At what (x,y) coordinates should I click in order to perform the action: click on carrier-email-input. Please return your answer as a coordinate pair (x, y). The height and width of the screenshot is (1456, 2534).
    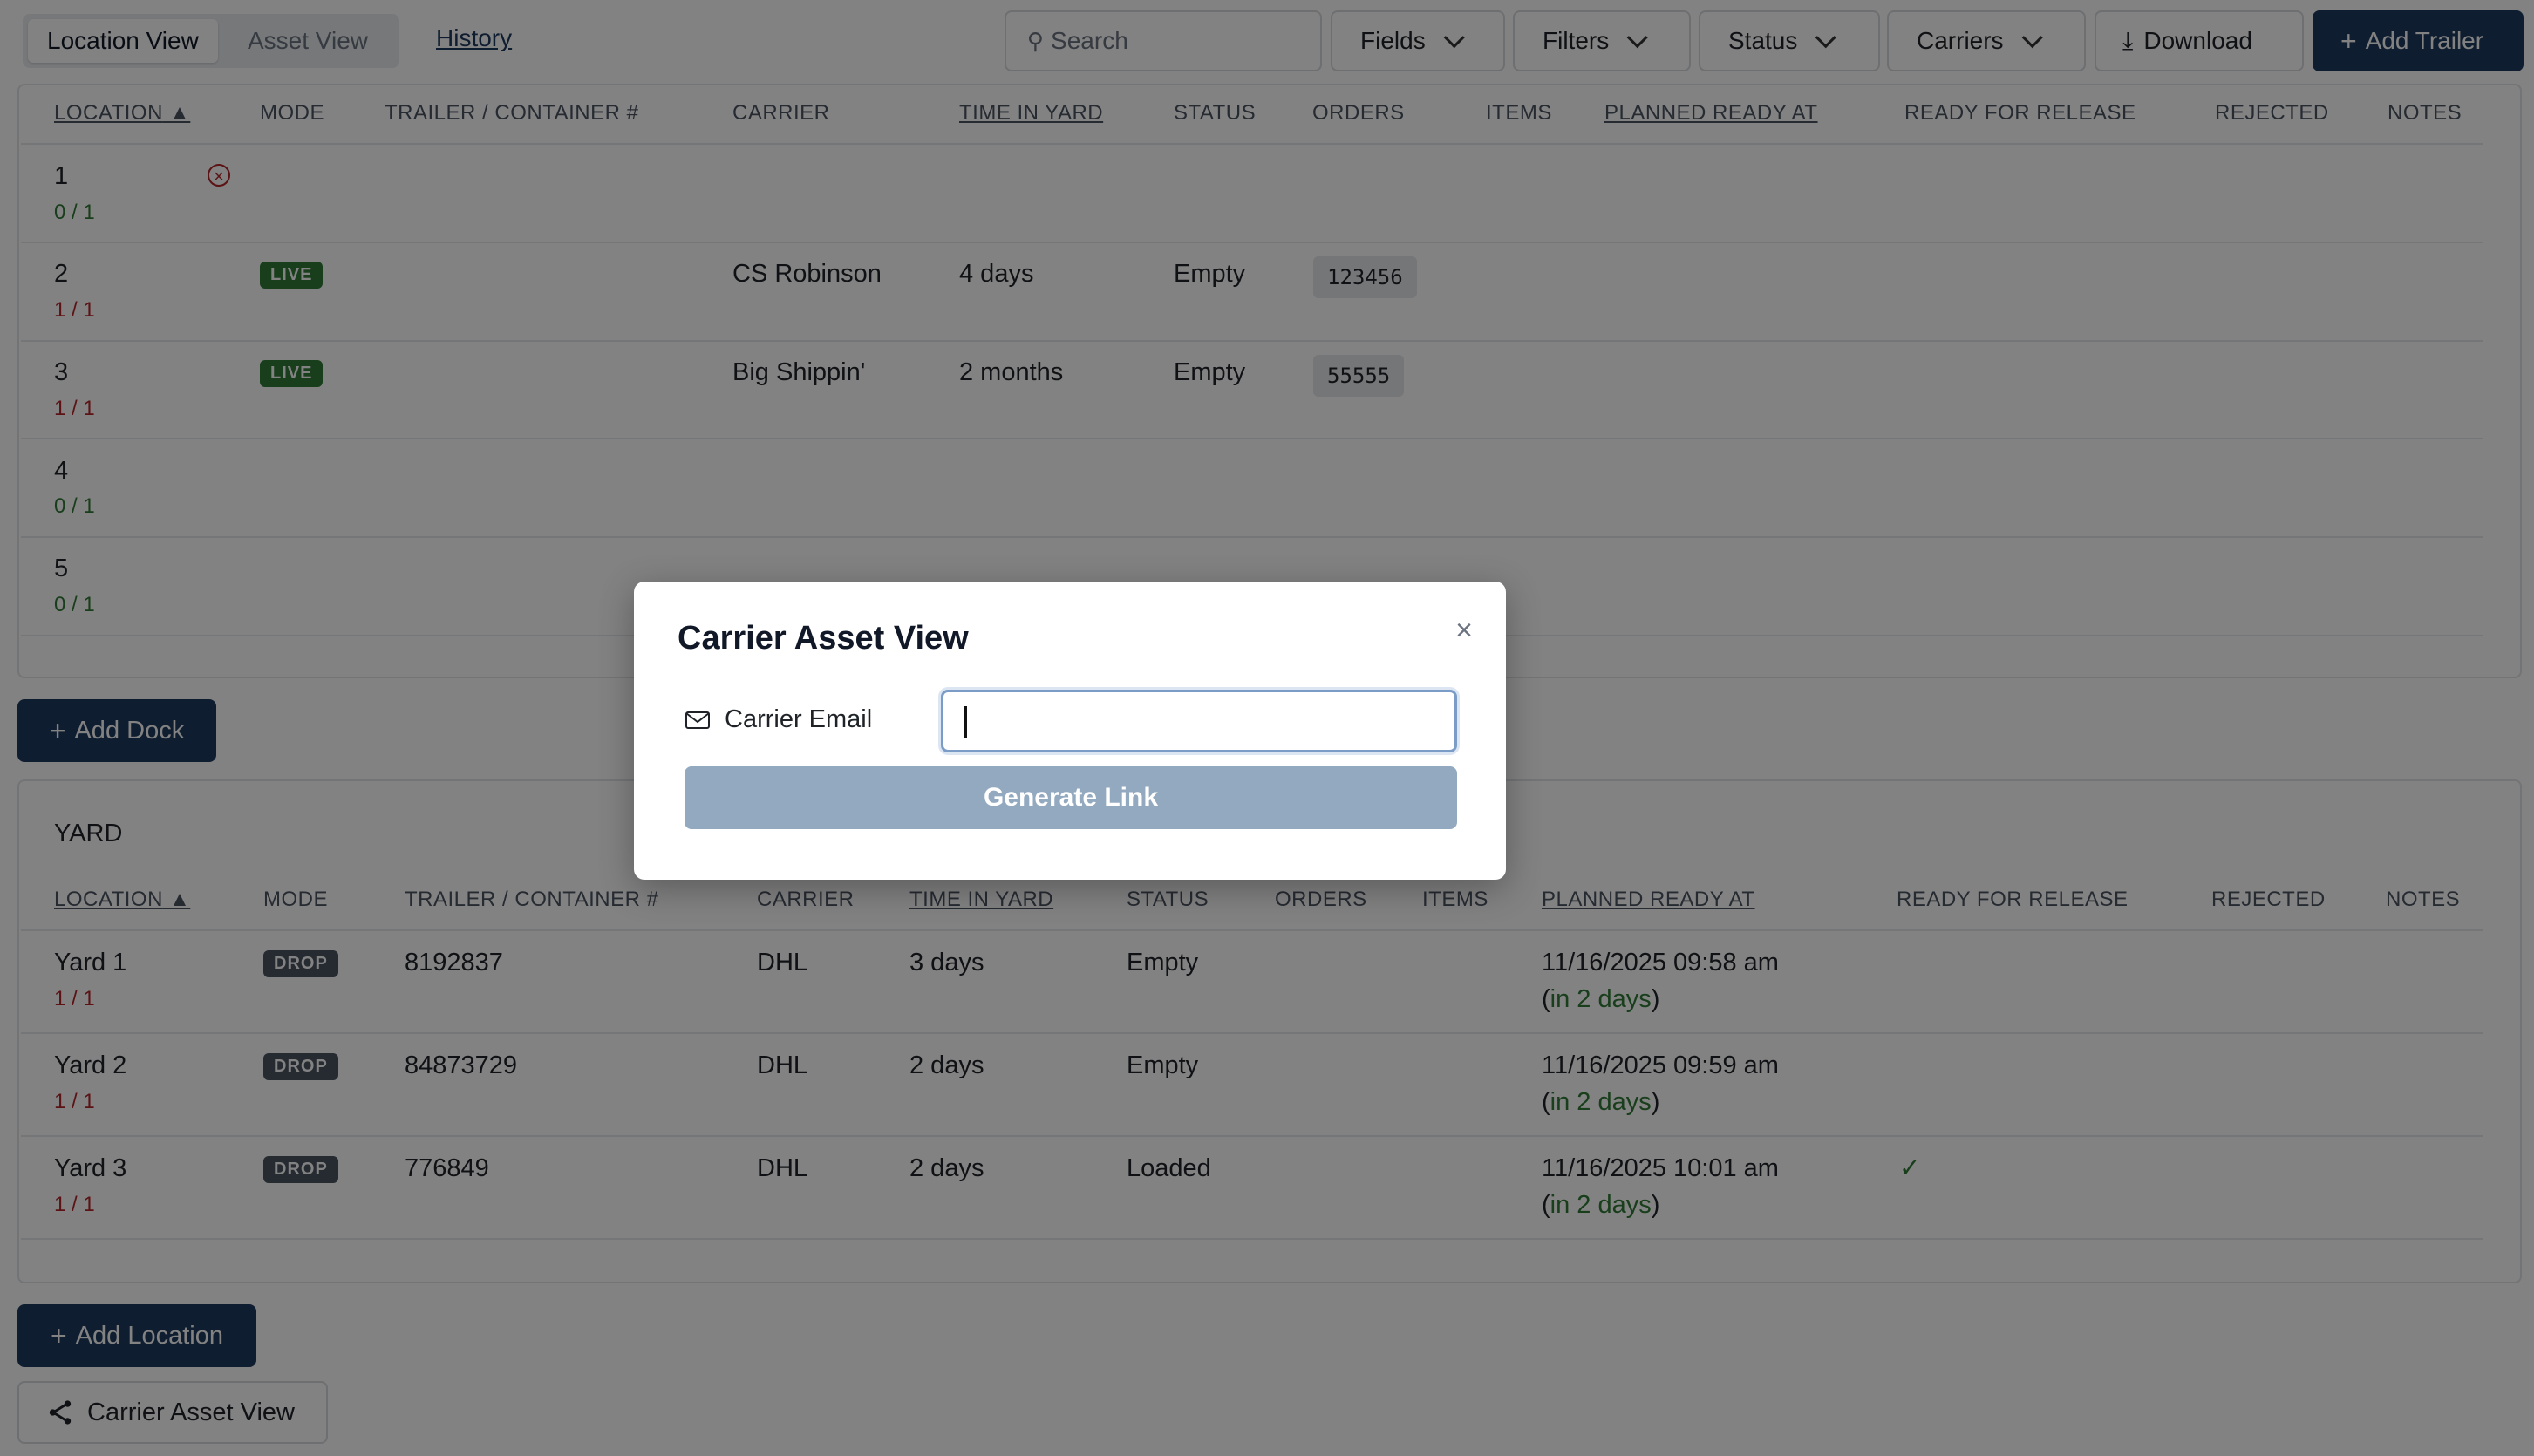
    Looking at the image, I should click on (1198, 721).